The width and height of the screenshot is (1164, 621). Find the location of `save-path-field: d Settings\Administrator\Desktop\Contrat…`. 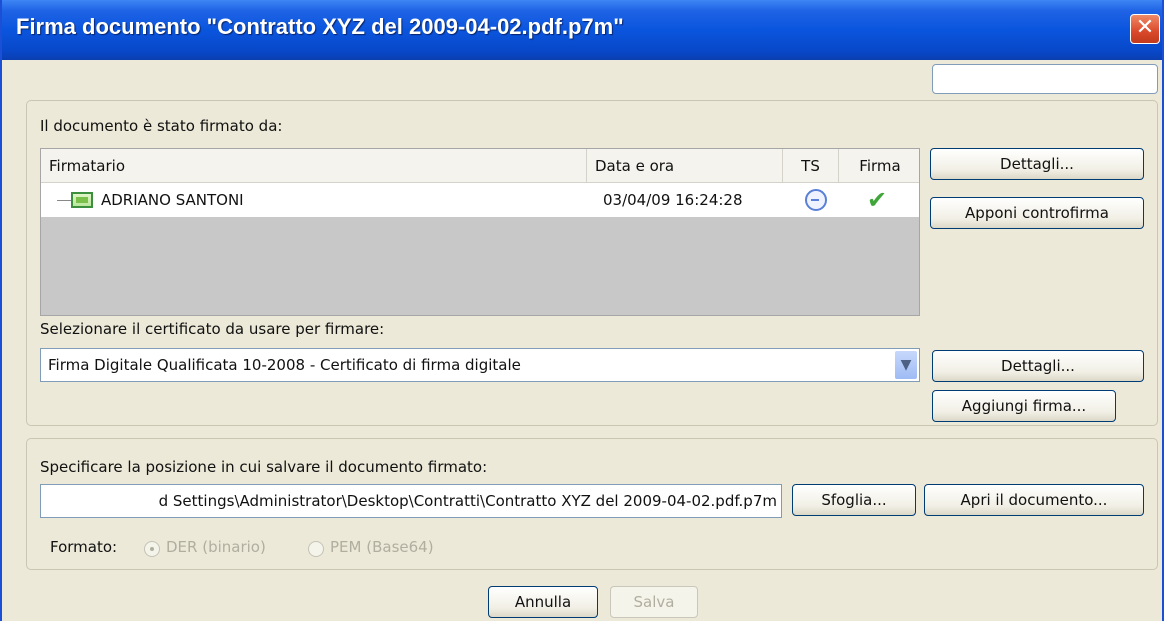

save-path-field: d Settings\Administrator\Desktop\Contrat… is located at coordinates (411, 501).